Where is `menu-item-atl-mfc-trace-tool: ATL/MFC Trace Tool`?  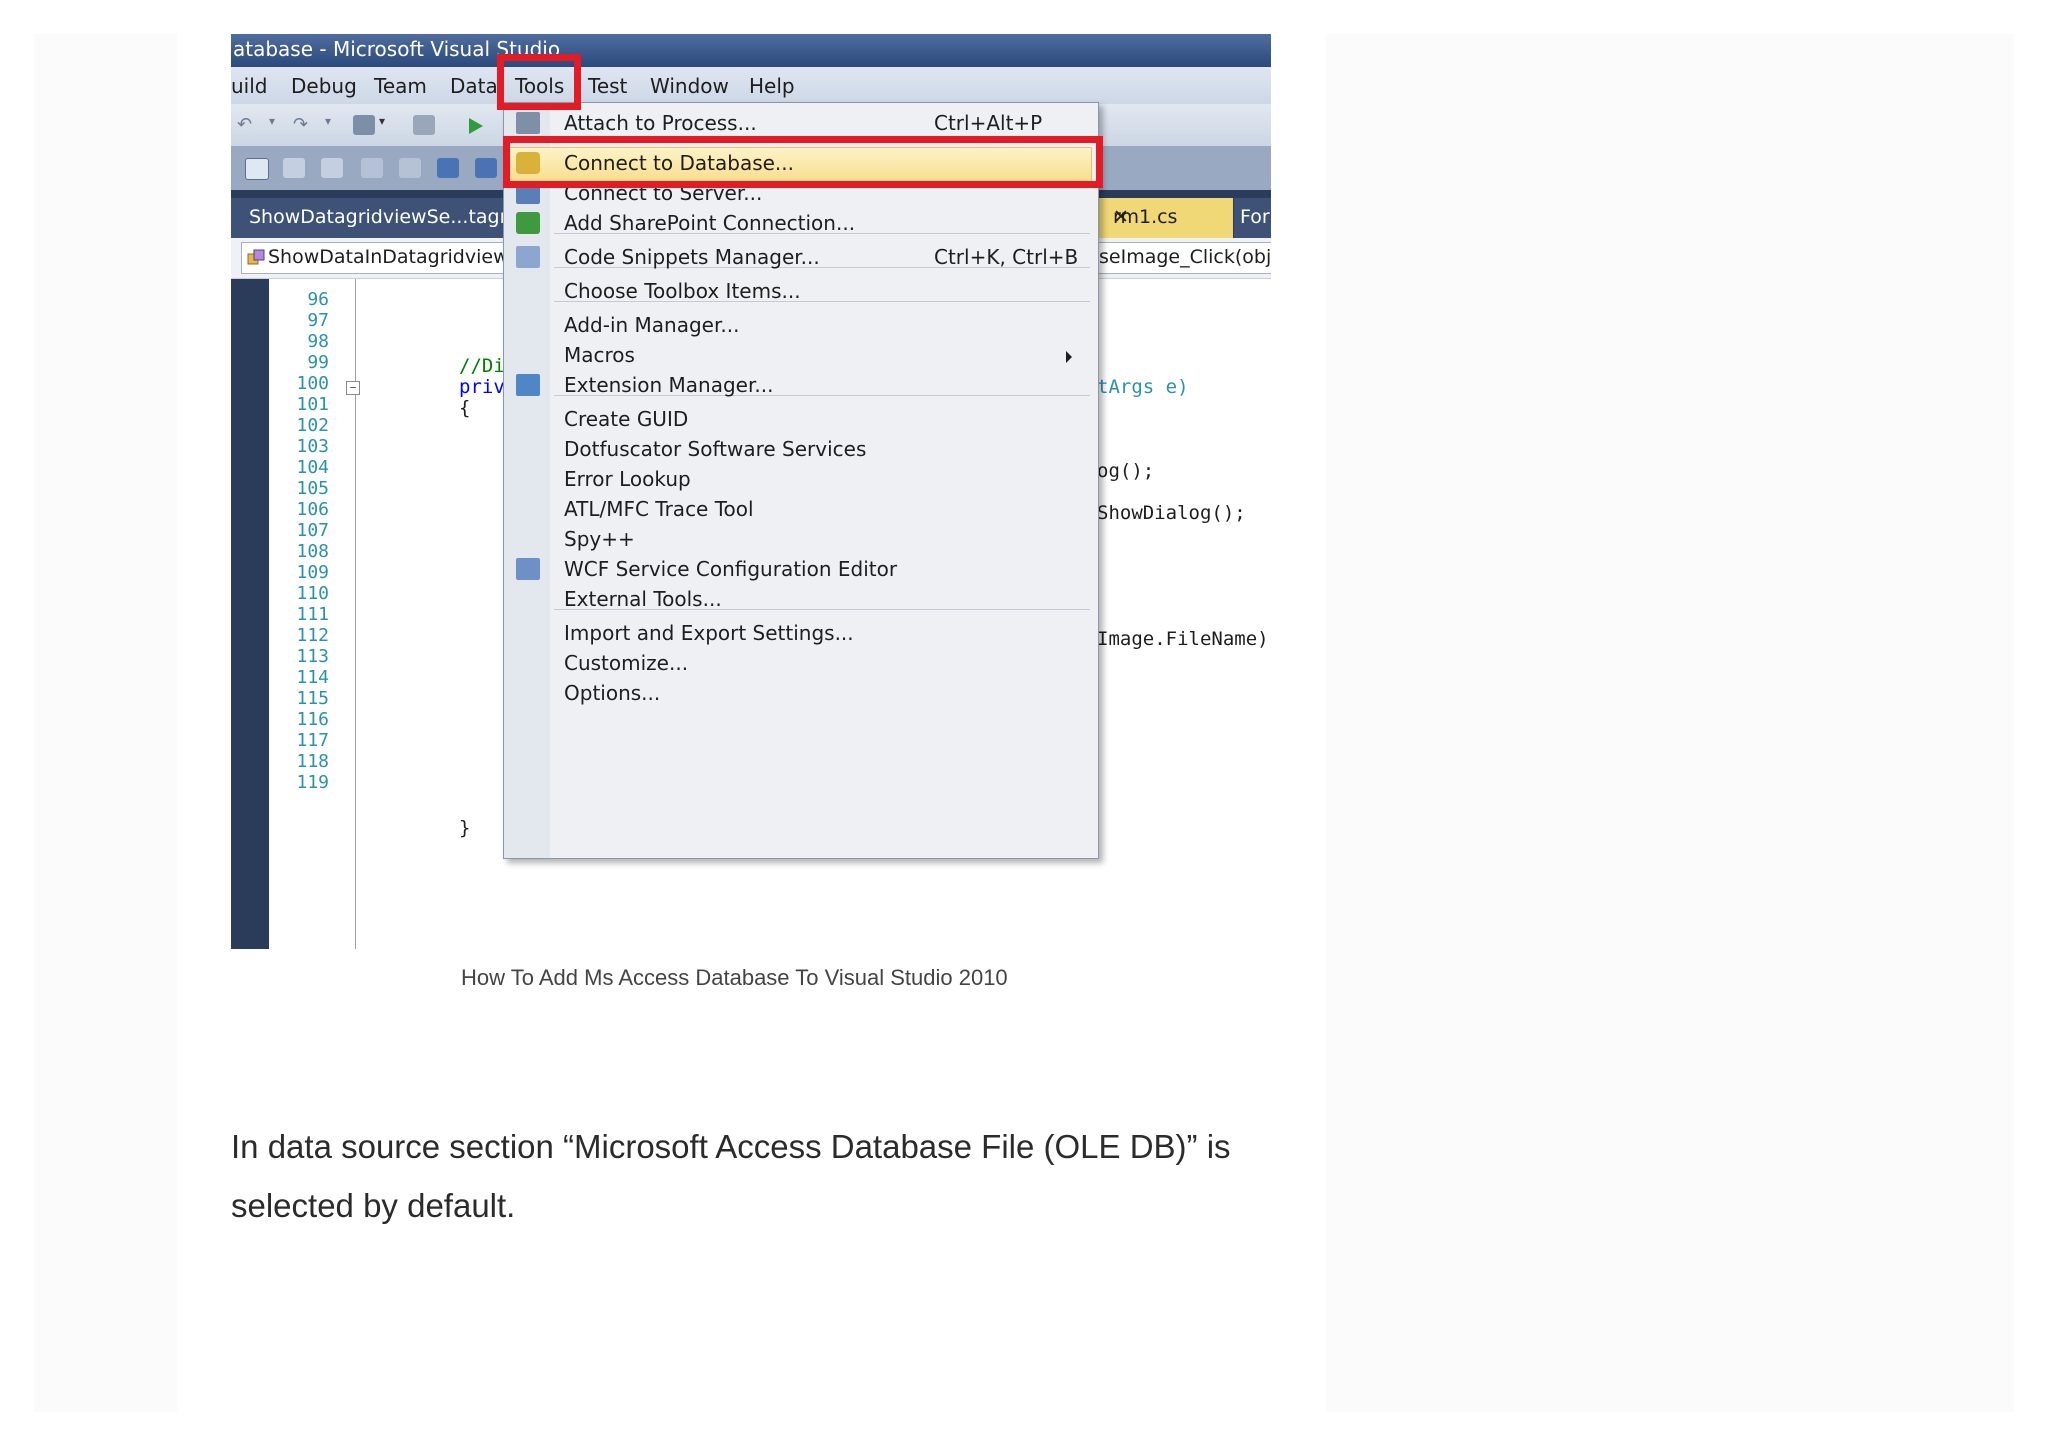
menu-item-atl-mfc-trace-tool: ATL/MFC Trace Tool is located at coordinates (659, 509).